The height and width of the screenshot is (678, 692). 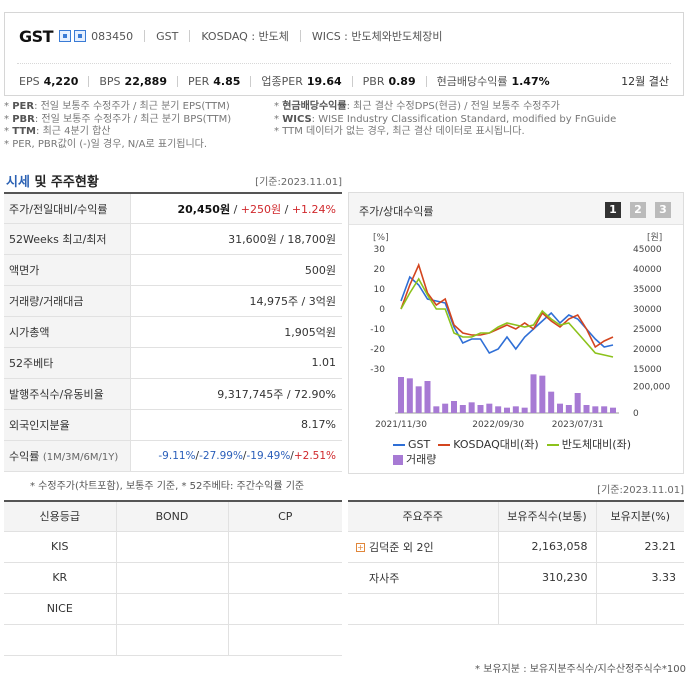 What do you see at coordinates (530, 81) in the screenshot?
I see `metric-value: 1.47%` at bounding box center [530, 81].